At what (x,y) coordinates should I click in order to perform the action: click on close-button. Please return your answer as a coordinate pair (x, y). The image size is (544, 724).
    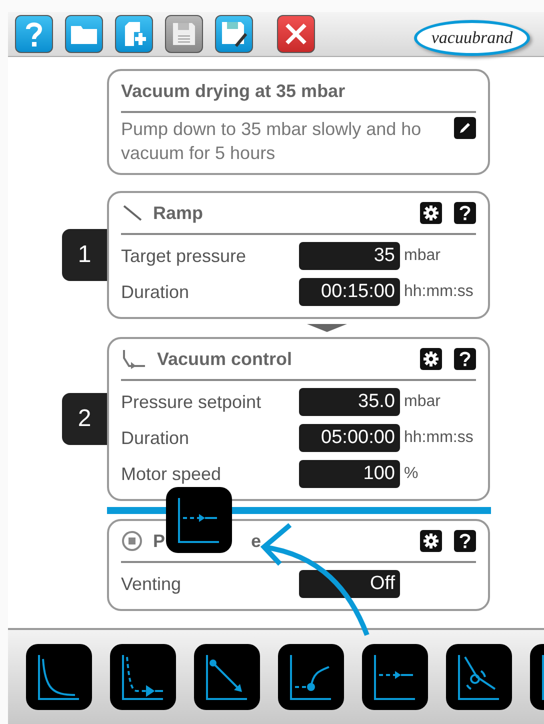
    Looking at the image, I should click on (296, 34).